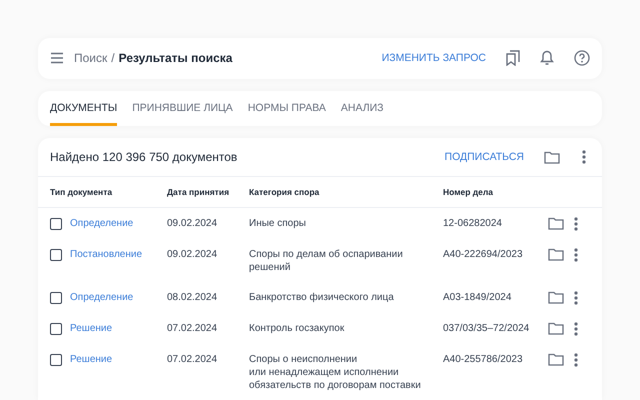  I want to click on bookmarks-icon, so click(513, 58).